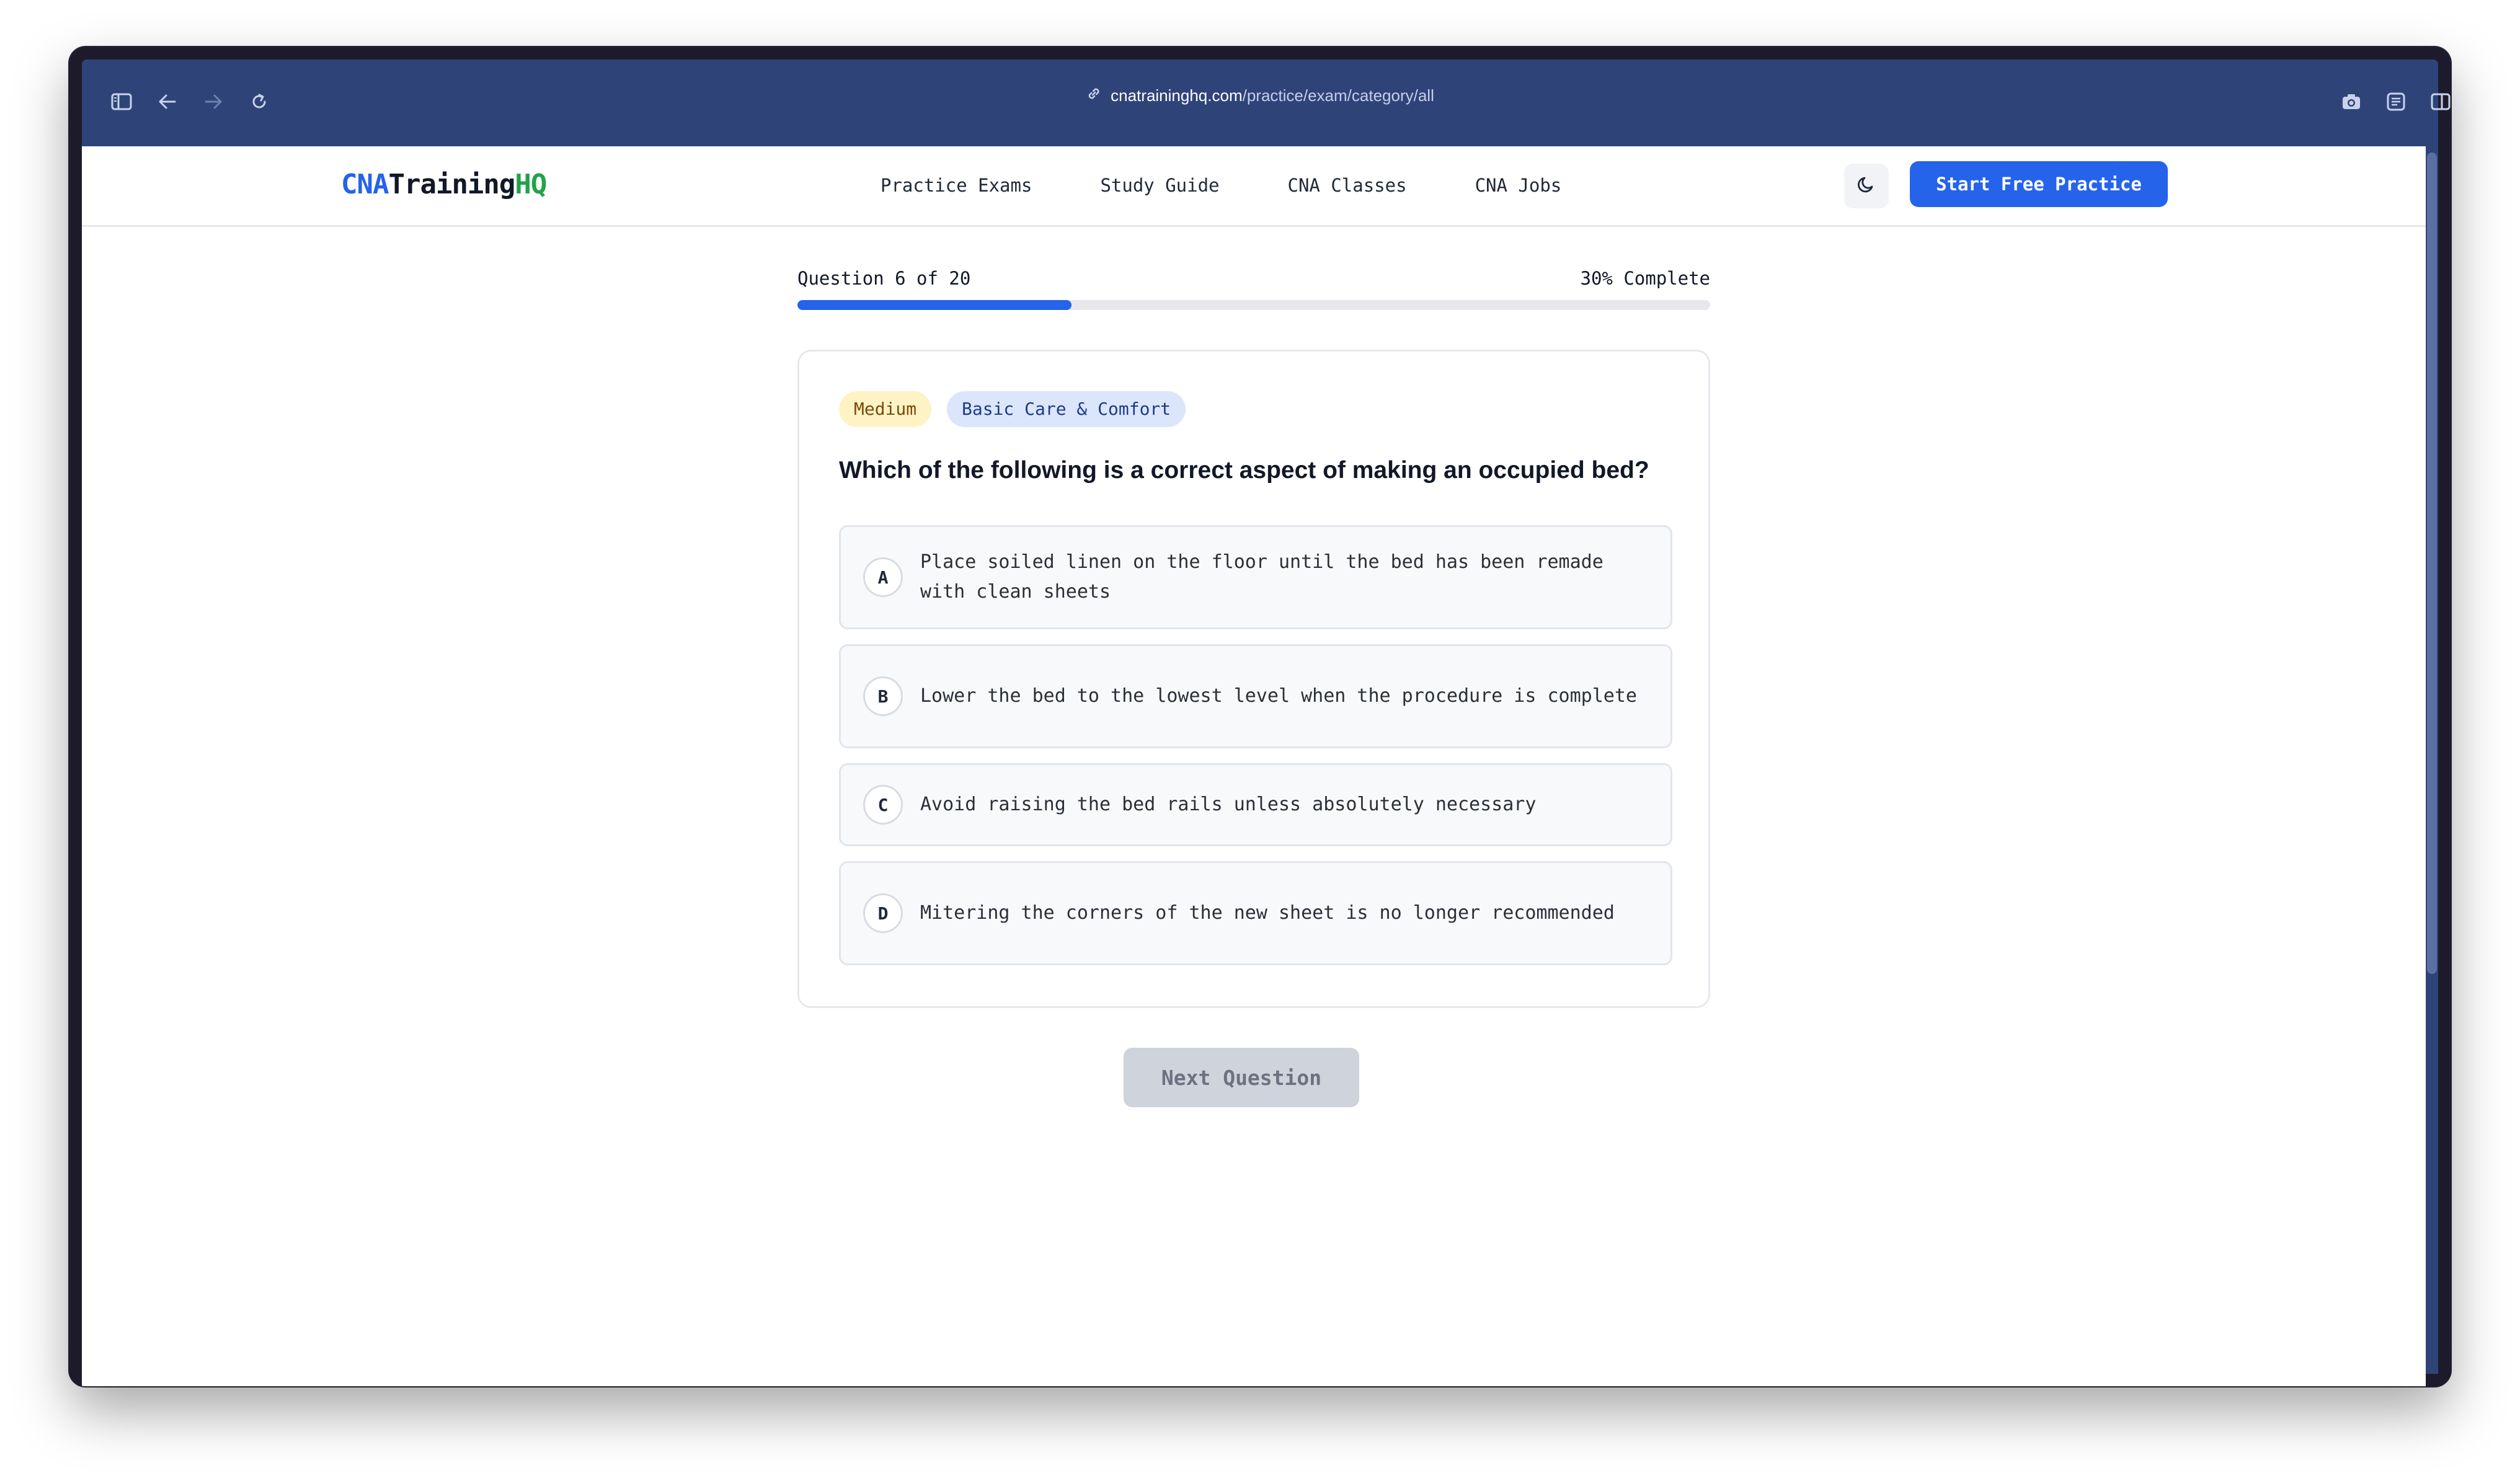 The height and width of the screenshot is (1478, 2520). I want to click on arrow-right-icon, so click(214, 102).